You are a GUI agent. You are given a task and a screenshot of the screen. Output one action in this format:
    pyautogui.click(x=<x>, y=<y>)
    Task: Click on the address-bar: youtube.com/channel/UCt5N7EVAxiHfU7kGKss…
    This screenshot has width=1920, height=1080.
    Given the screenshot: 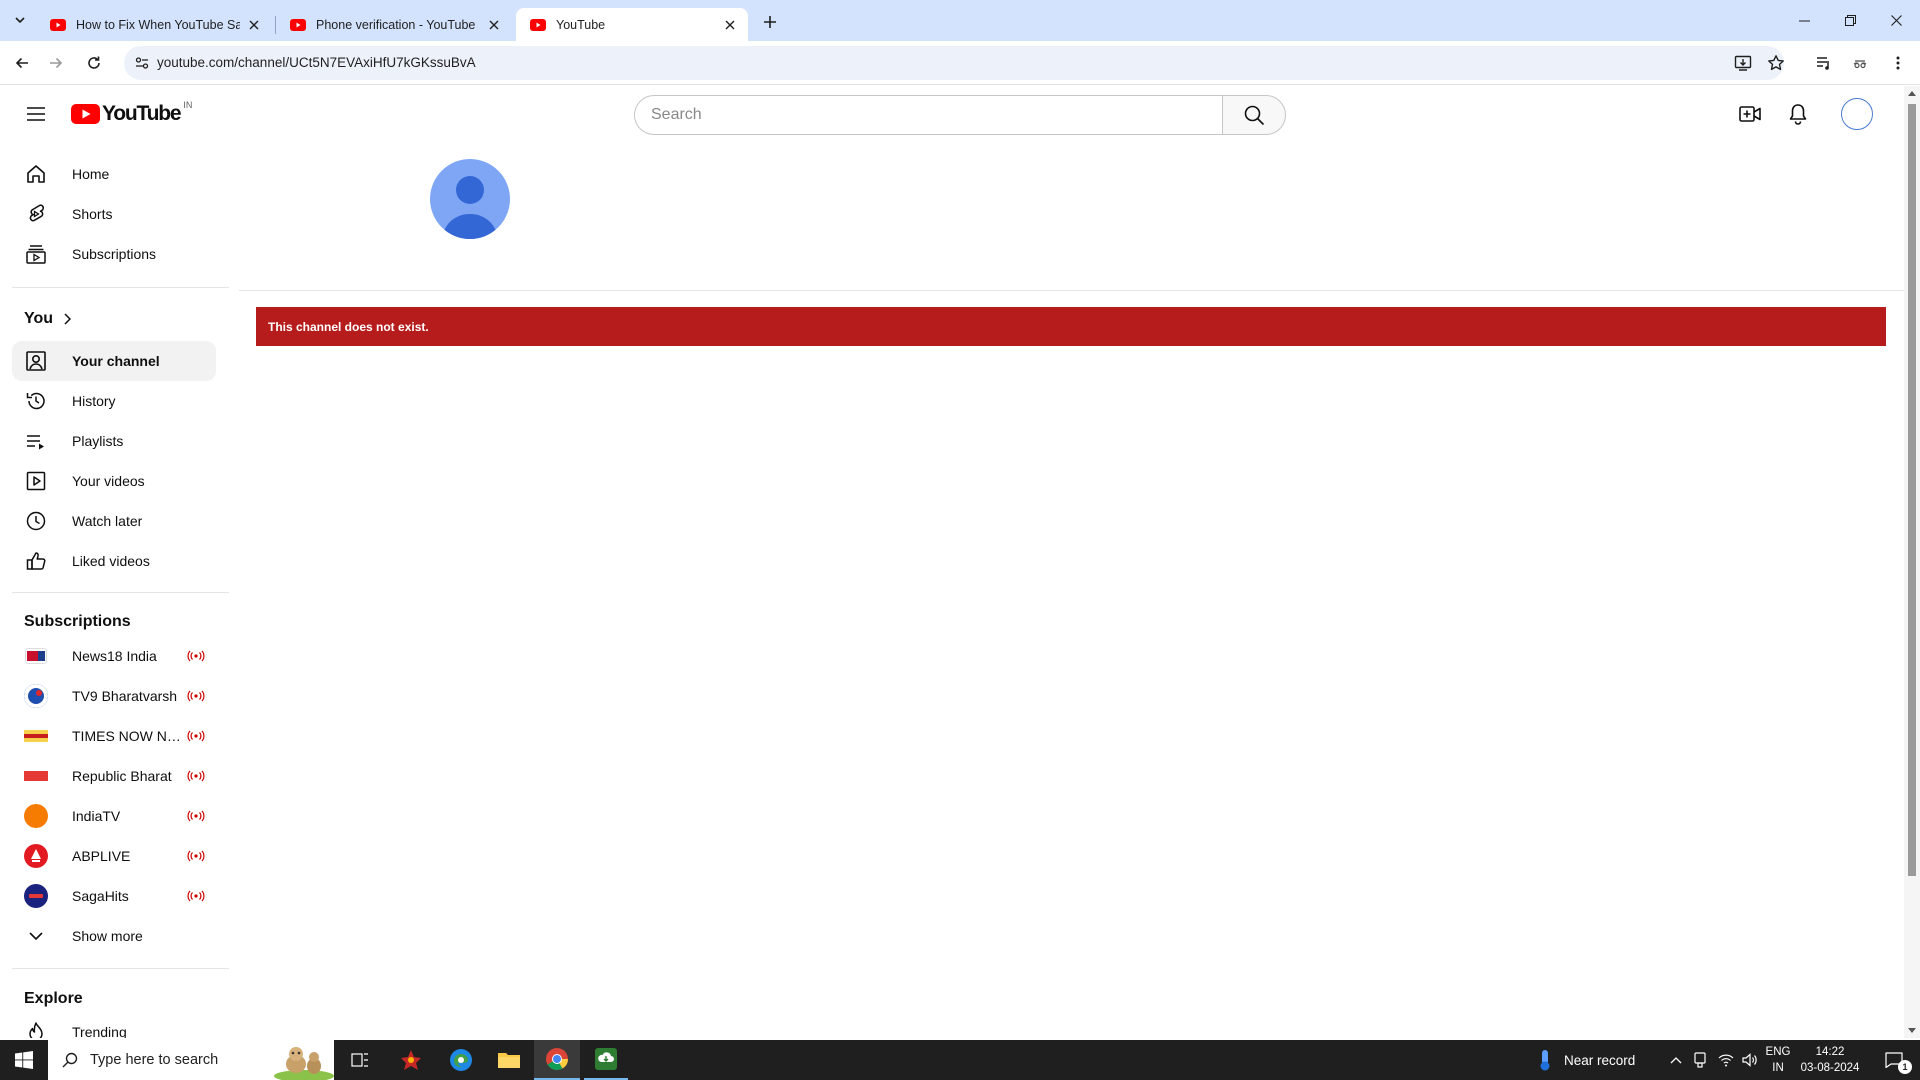 What is the action you would take?
    pyautogui.click(x=954, y=63)
    